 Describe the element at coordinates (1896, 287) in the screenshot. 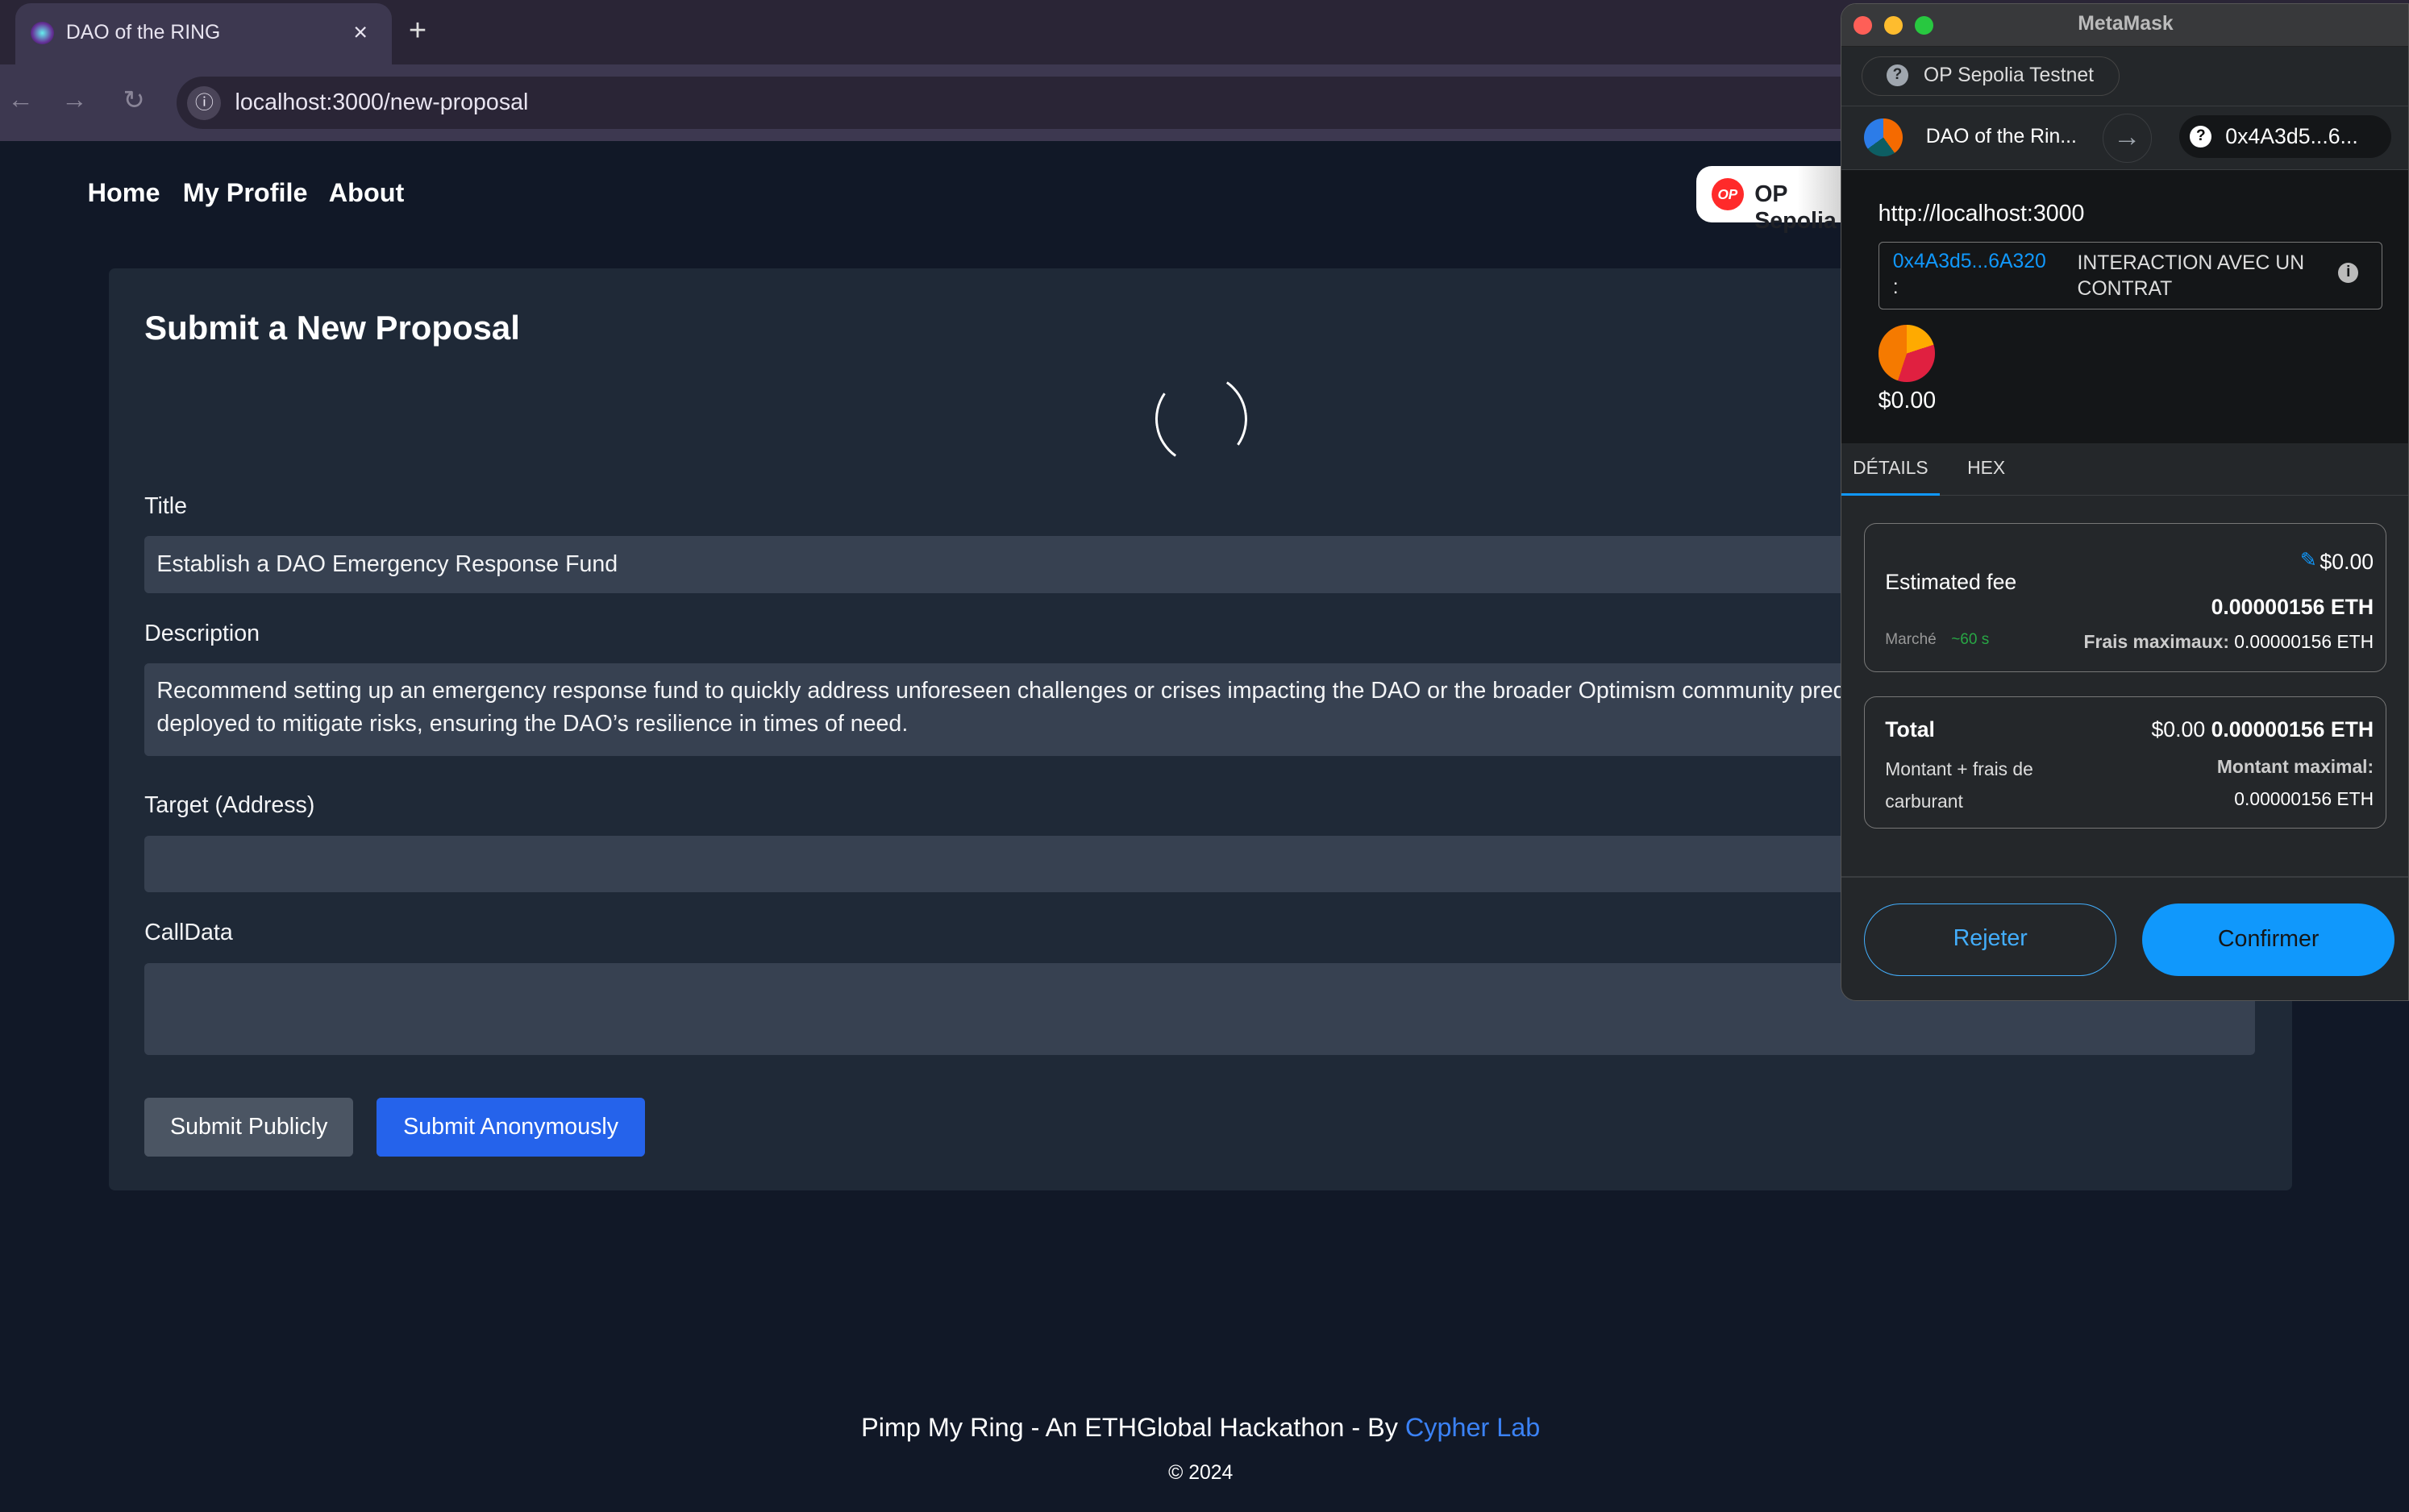

I see `mm-contract-colon: :` at that location.